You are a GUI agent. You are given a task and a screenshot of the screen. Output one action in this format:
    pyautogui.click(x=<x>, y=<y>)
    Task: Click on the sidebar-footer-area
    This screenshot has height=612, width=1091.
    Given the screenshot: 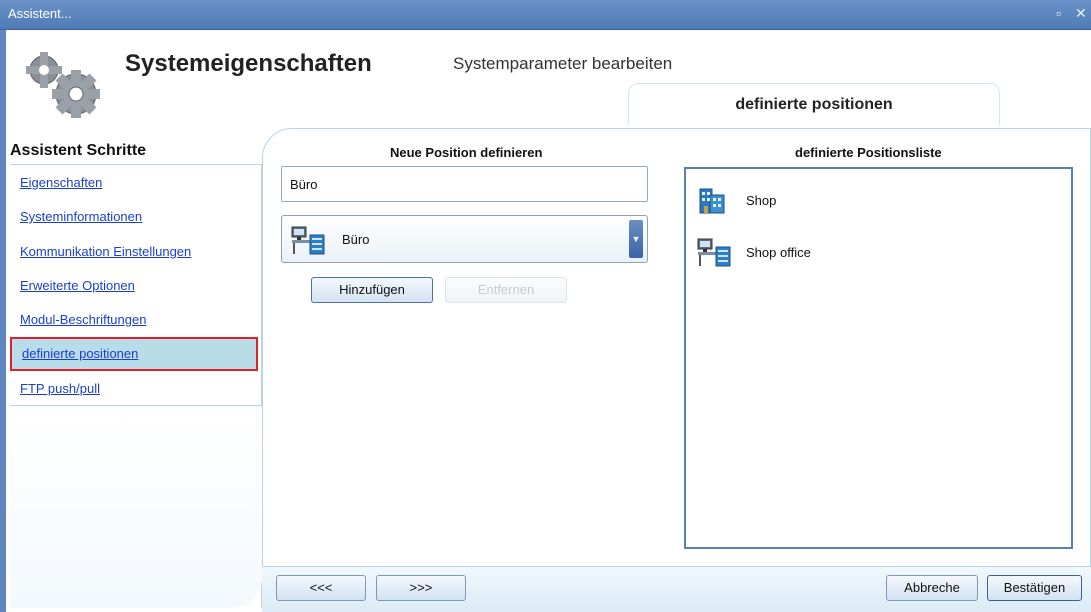 What is the action you would take?
    pyautogui.click(x=136, y=506)
    